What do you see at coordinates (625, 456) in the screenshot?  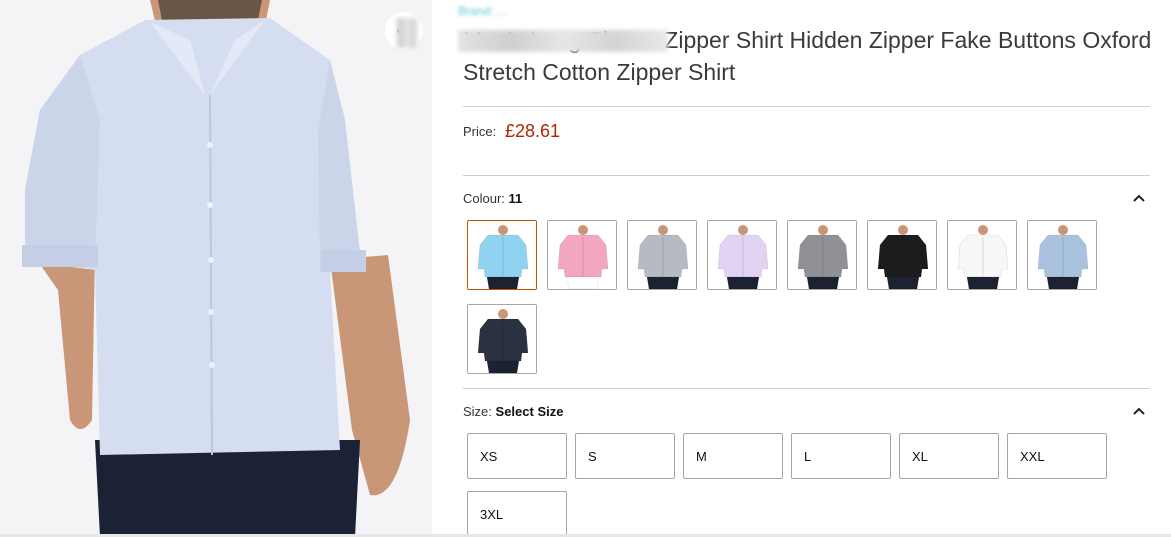 I see `size-option-s: S` at bounding box center [625, 456].